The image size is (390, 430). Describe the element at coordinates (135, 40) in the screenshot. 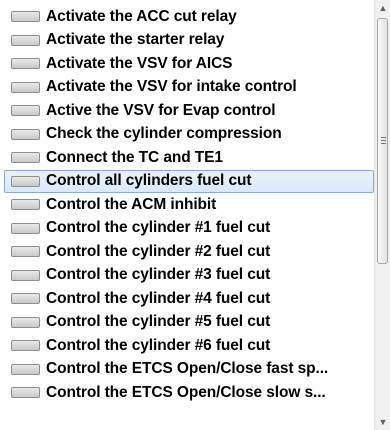

I see `list-item-label: Activate the starter relay` at that location.